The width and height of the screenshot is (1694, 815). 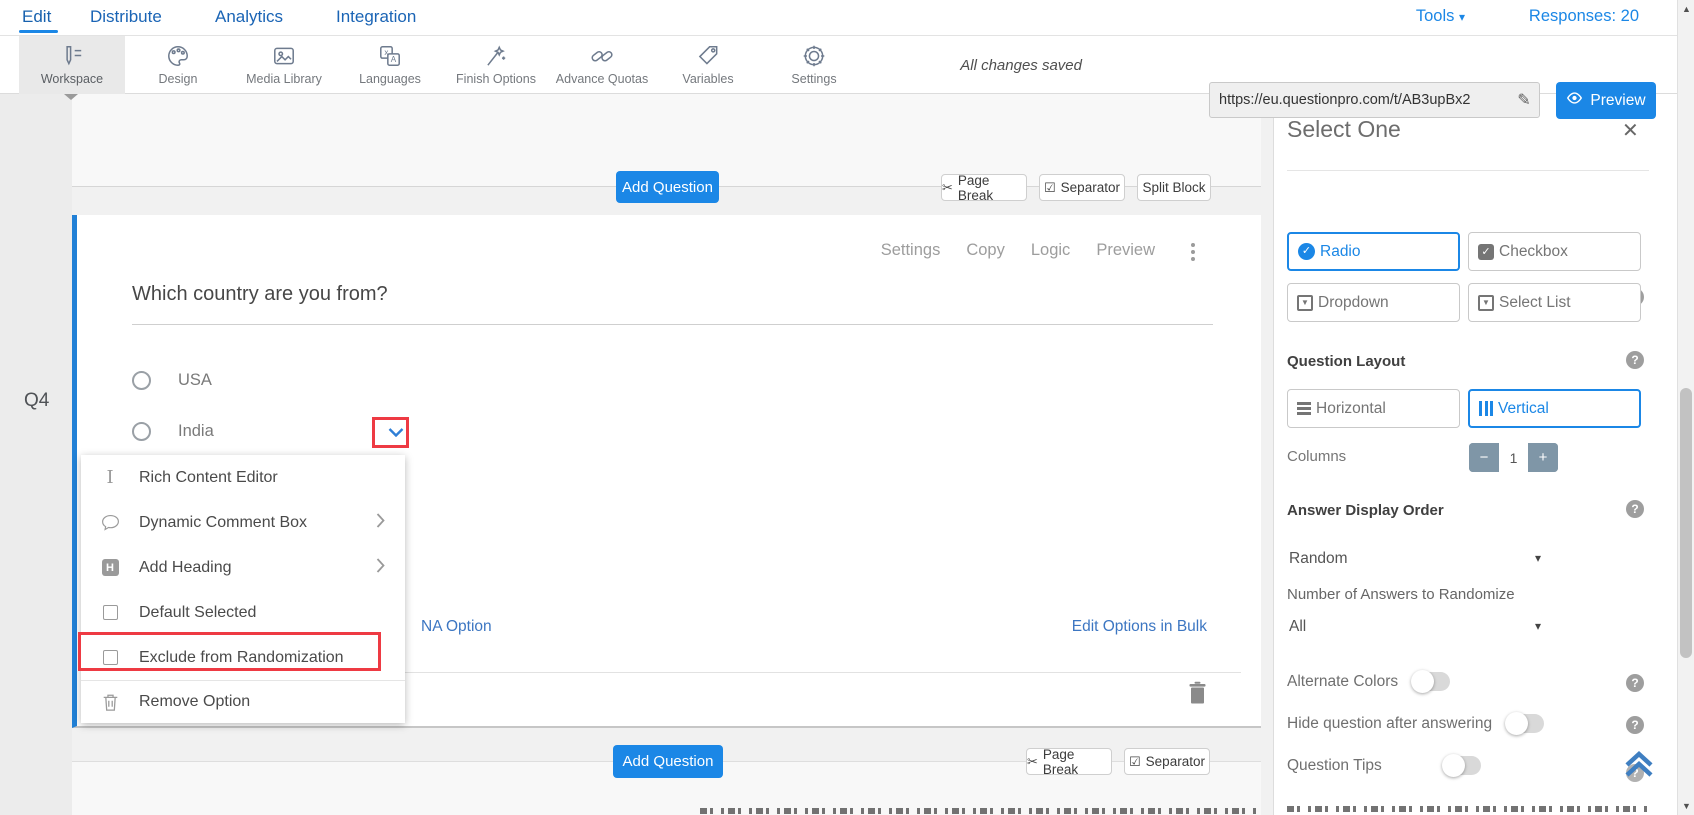 What do you see at coordinates (1069, 762) in the screenshot?
I see `page-break-button-bottom: ✂ Page Break` at bounding box center [1069, 762].